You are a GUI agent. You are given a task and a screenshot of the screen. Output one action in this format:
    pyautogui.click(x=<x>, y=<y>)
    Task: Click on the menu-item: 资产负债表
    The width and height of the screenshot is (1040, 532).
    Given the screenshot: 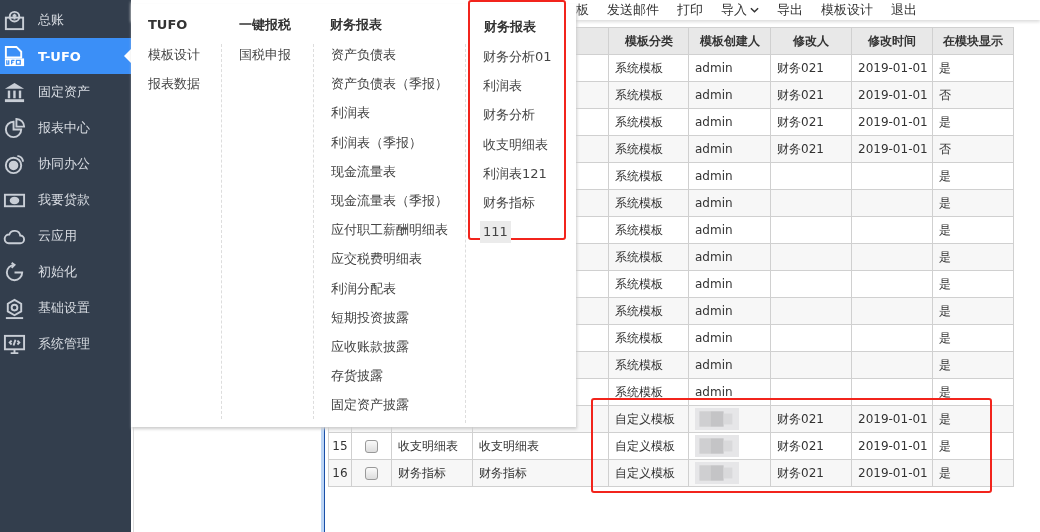 What is the action you would take?
    pyautogui.click(x=363, y=55)
    